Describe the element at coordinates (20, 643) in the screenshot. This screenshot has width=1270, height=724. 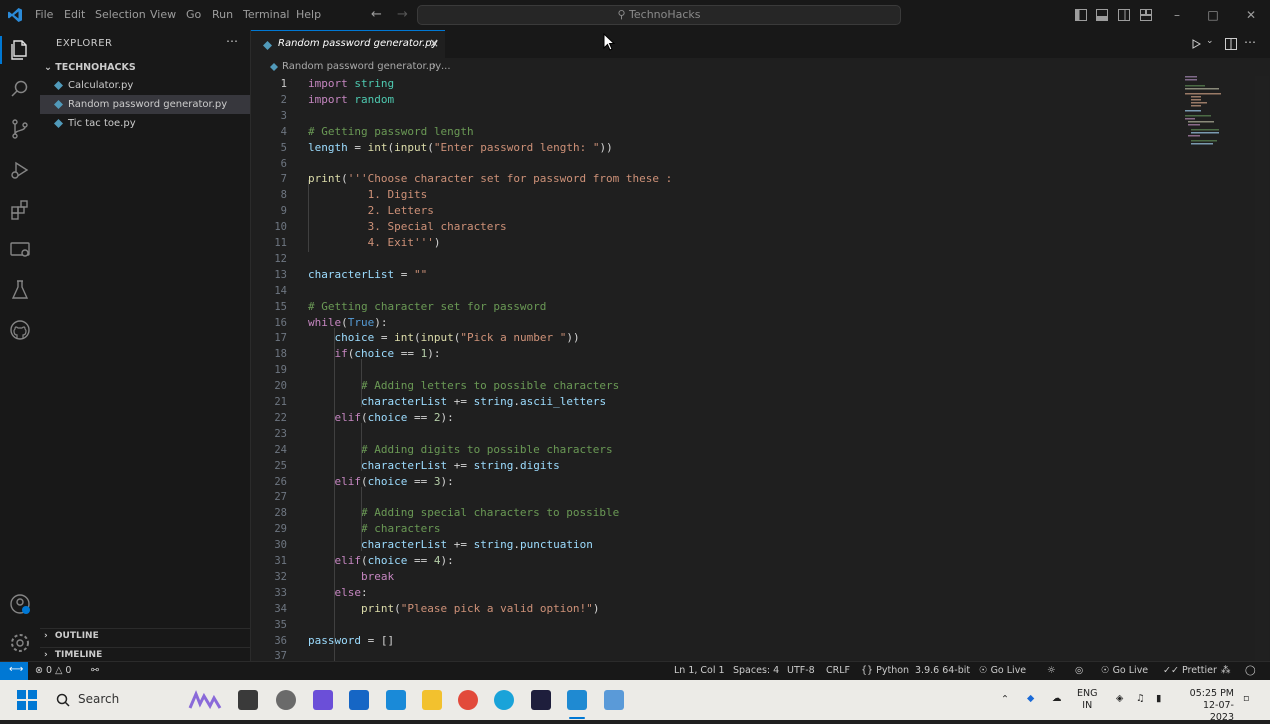
I see `manage-gear-icon` at that location.